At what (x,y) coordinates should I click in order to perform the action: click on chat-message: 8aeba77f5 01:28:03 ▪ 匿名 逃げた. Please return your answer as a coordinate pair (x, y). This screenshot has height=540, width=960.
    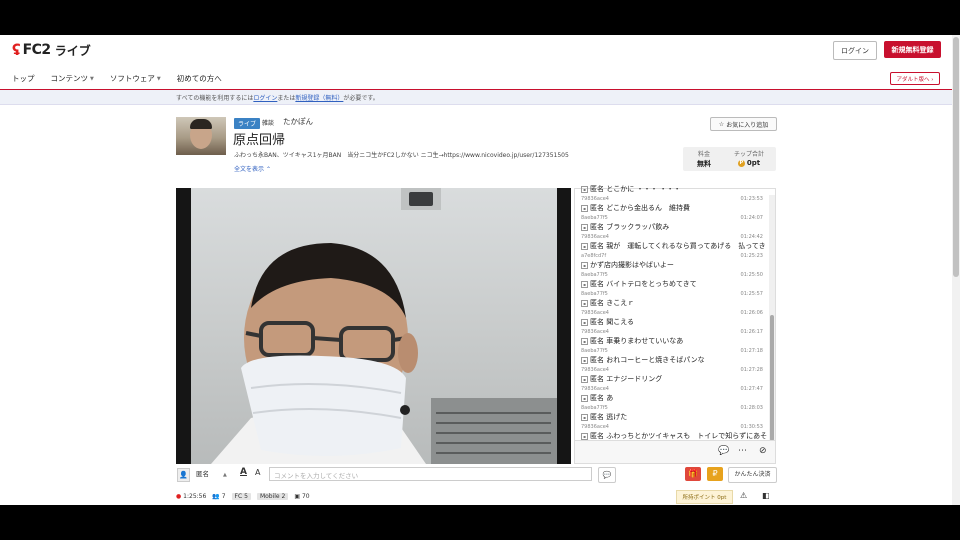
    Looking at the image, I should click on (671, 414).